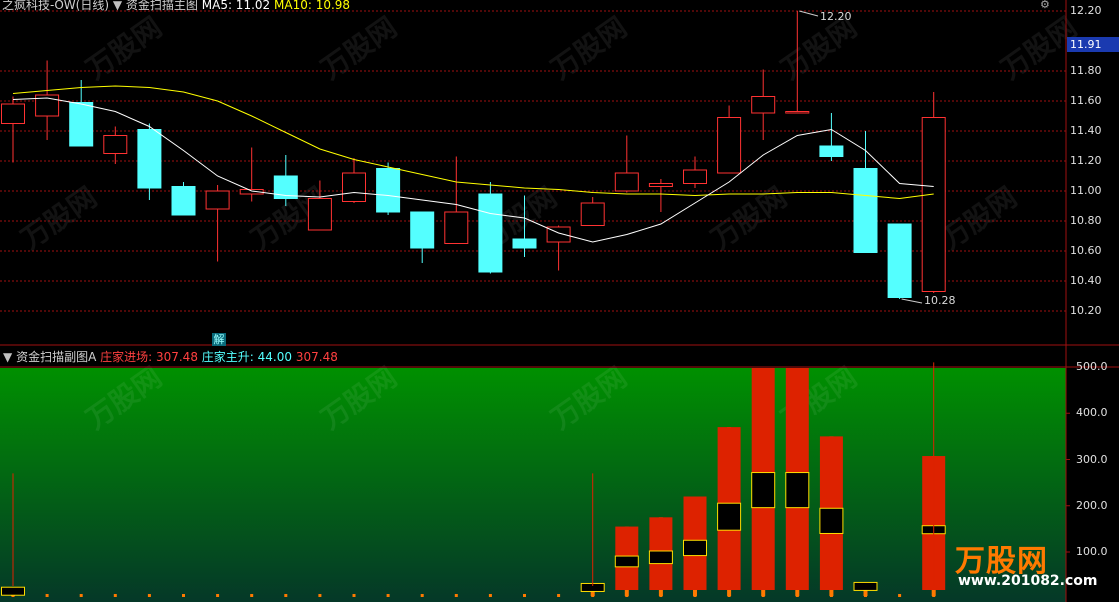 This screenshot has height=602, width=1119. What do you see at coordinates (1086, 70) in the screenshot?
I see `y-tick-label: 11.80` at bounding box center [1086, 70].